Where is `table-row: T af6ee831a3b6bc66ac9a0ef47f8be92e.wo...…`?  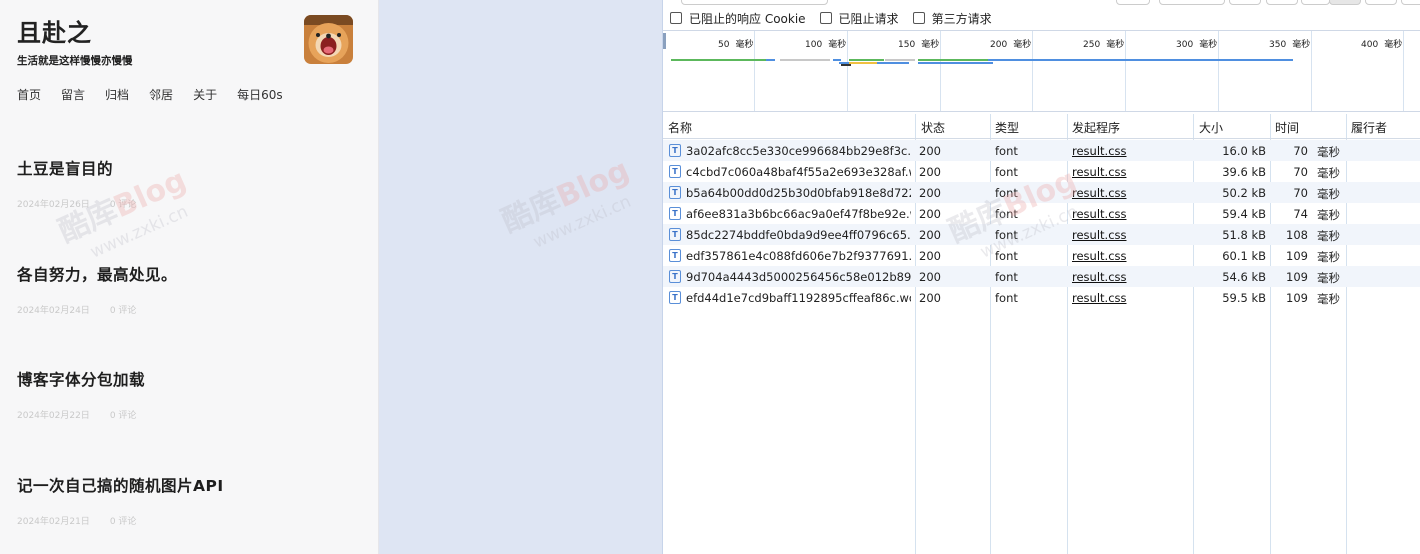
table-row: T af6ee831a3b6bc66ac9a0ef47f8be92e.wo...… is located at coordinates (1041, 213).